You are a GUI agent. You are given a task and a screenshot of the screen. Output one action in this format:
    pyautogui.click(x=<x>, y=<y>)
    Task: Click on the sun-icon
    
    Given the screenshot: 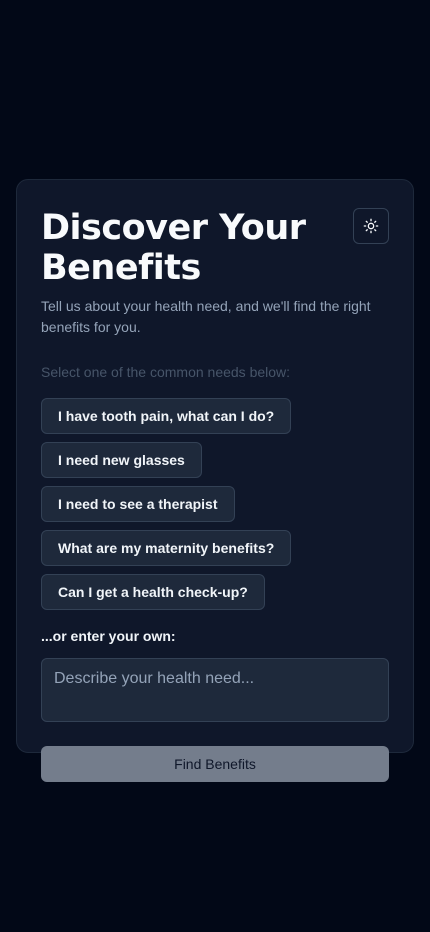 What is the action you would take?
    pyautogui.click(x=371, y=226)
    